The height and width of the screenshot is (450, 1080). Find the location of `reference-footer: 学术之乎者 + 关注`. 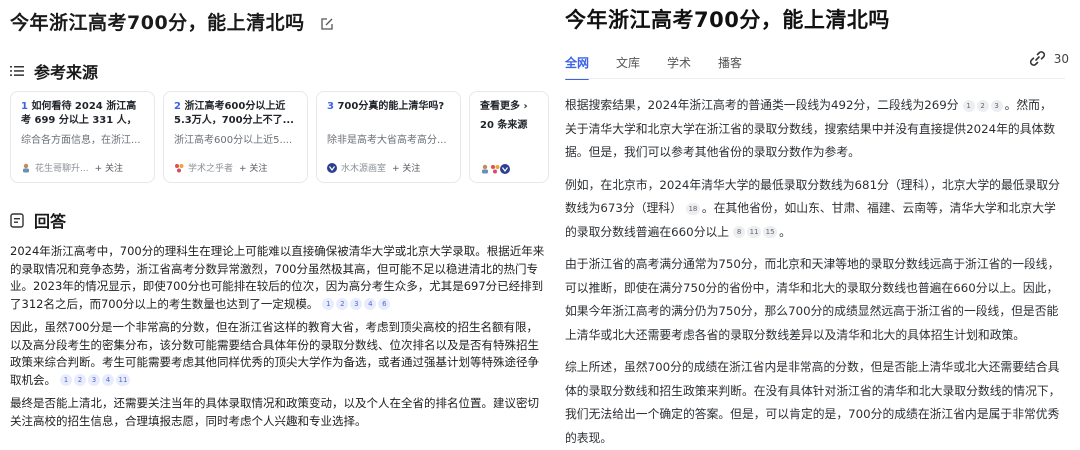

reference-footer: 学术之乎者 + 关注 is located at coordinates (220, 167).